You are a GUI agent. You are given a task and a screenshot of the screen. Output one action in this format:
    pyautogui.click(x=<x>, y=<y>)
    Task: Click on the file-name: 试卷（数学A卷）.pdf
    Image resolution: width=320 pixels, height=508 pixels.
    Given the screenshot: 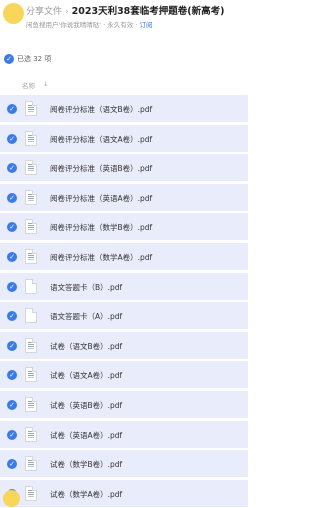 What is the action you would take?
    pyautogui.click(x=86, y=494)
    